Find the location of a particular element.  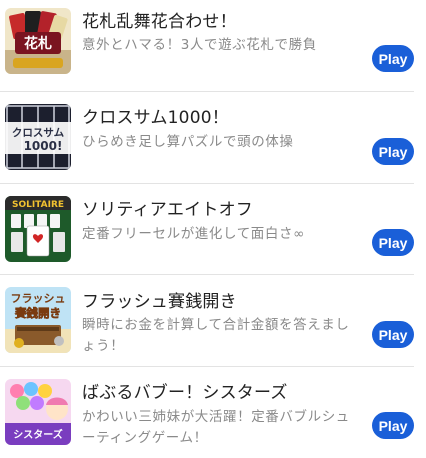

game-description: 意外とハマる！3人で遊ぶ花札で勝負 is located at coordinates (199, 45).